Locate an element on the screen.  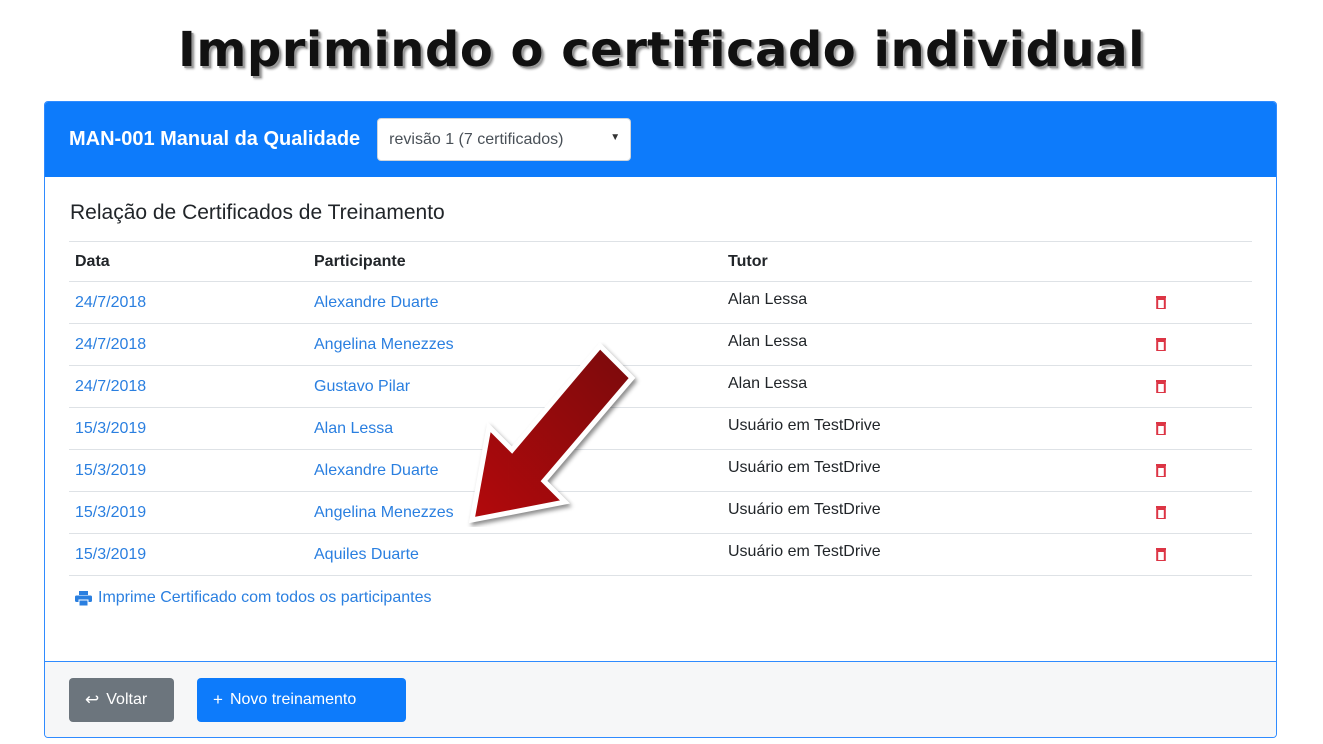
participant-link: Aquiles Duarte is located at coordinates (515, 554).